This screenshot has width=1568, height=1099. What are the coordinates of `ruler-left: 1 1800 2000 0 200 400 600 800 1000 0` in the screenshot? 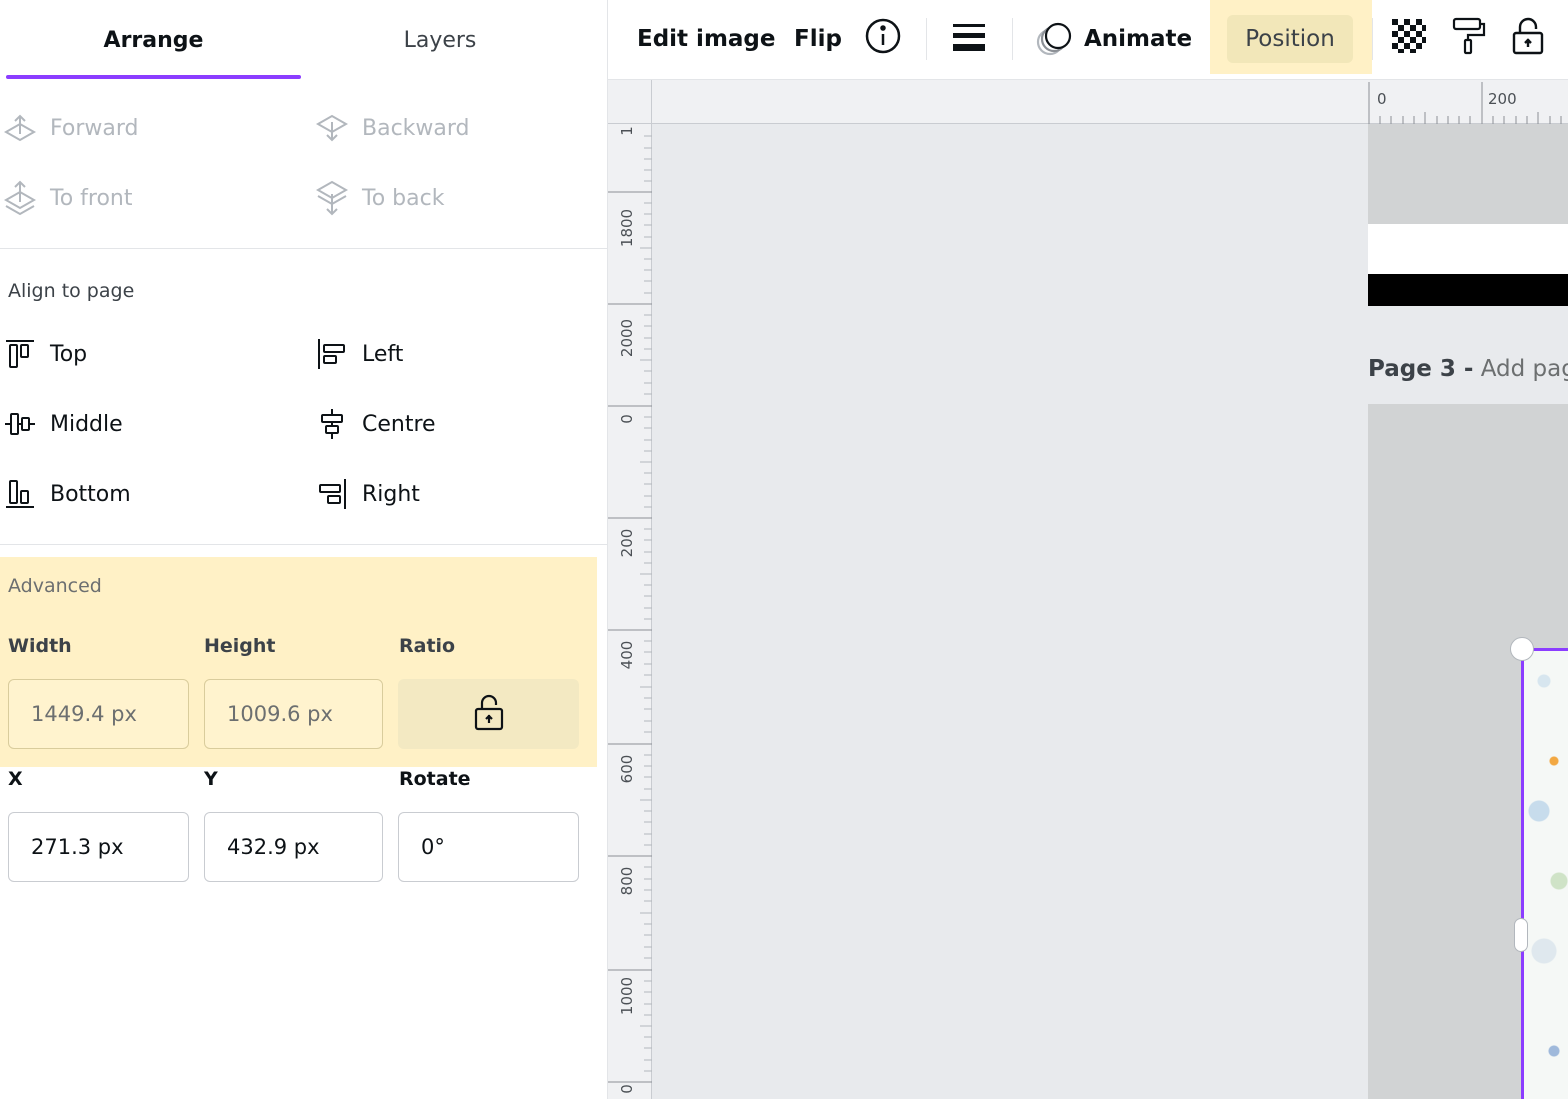 It's located at (630, 611).